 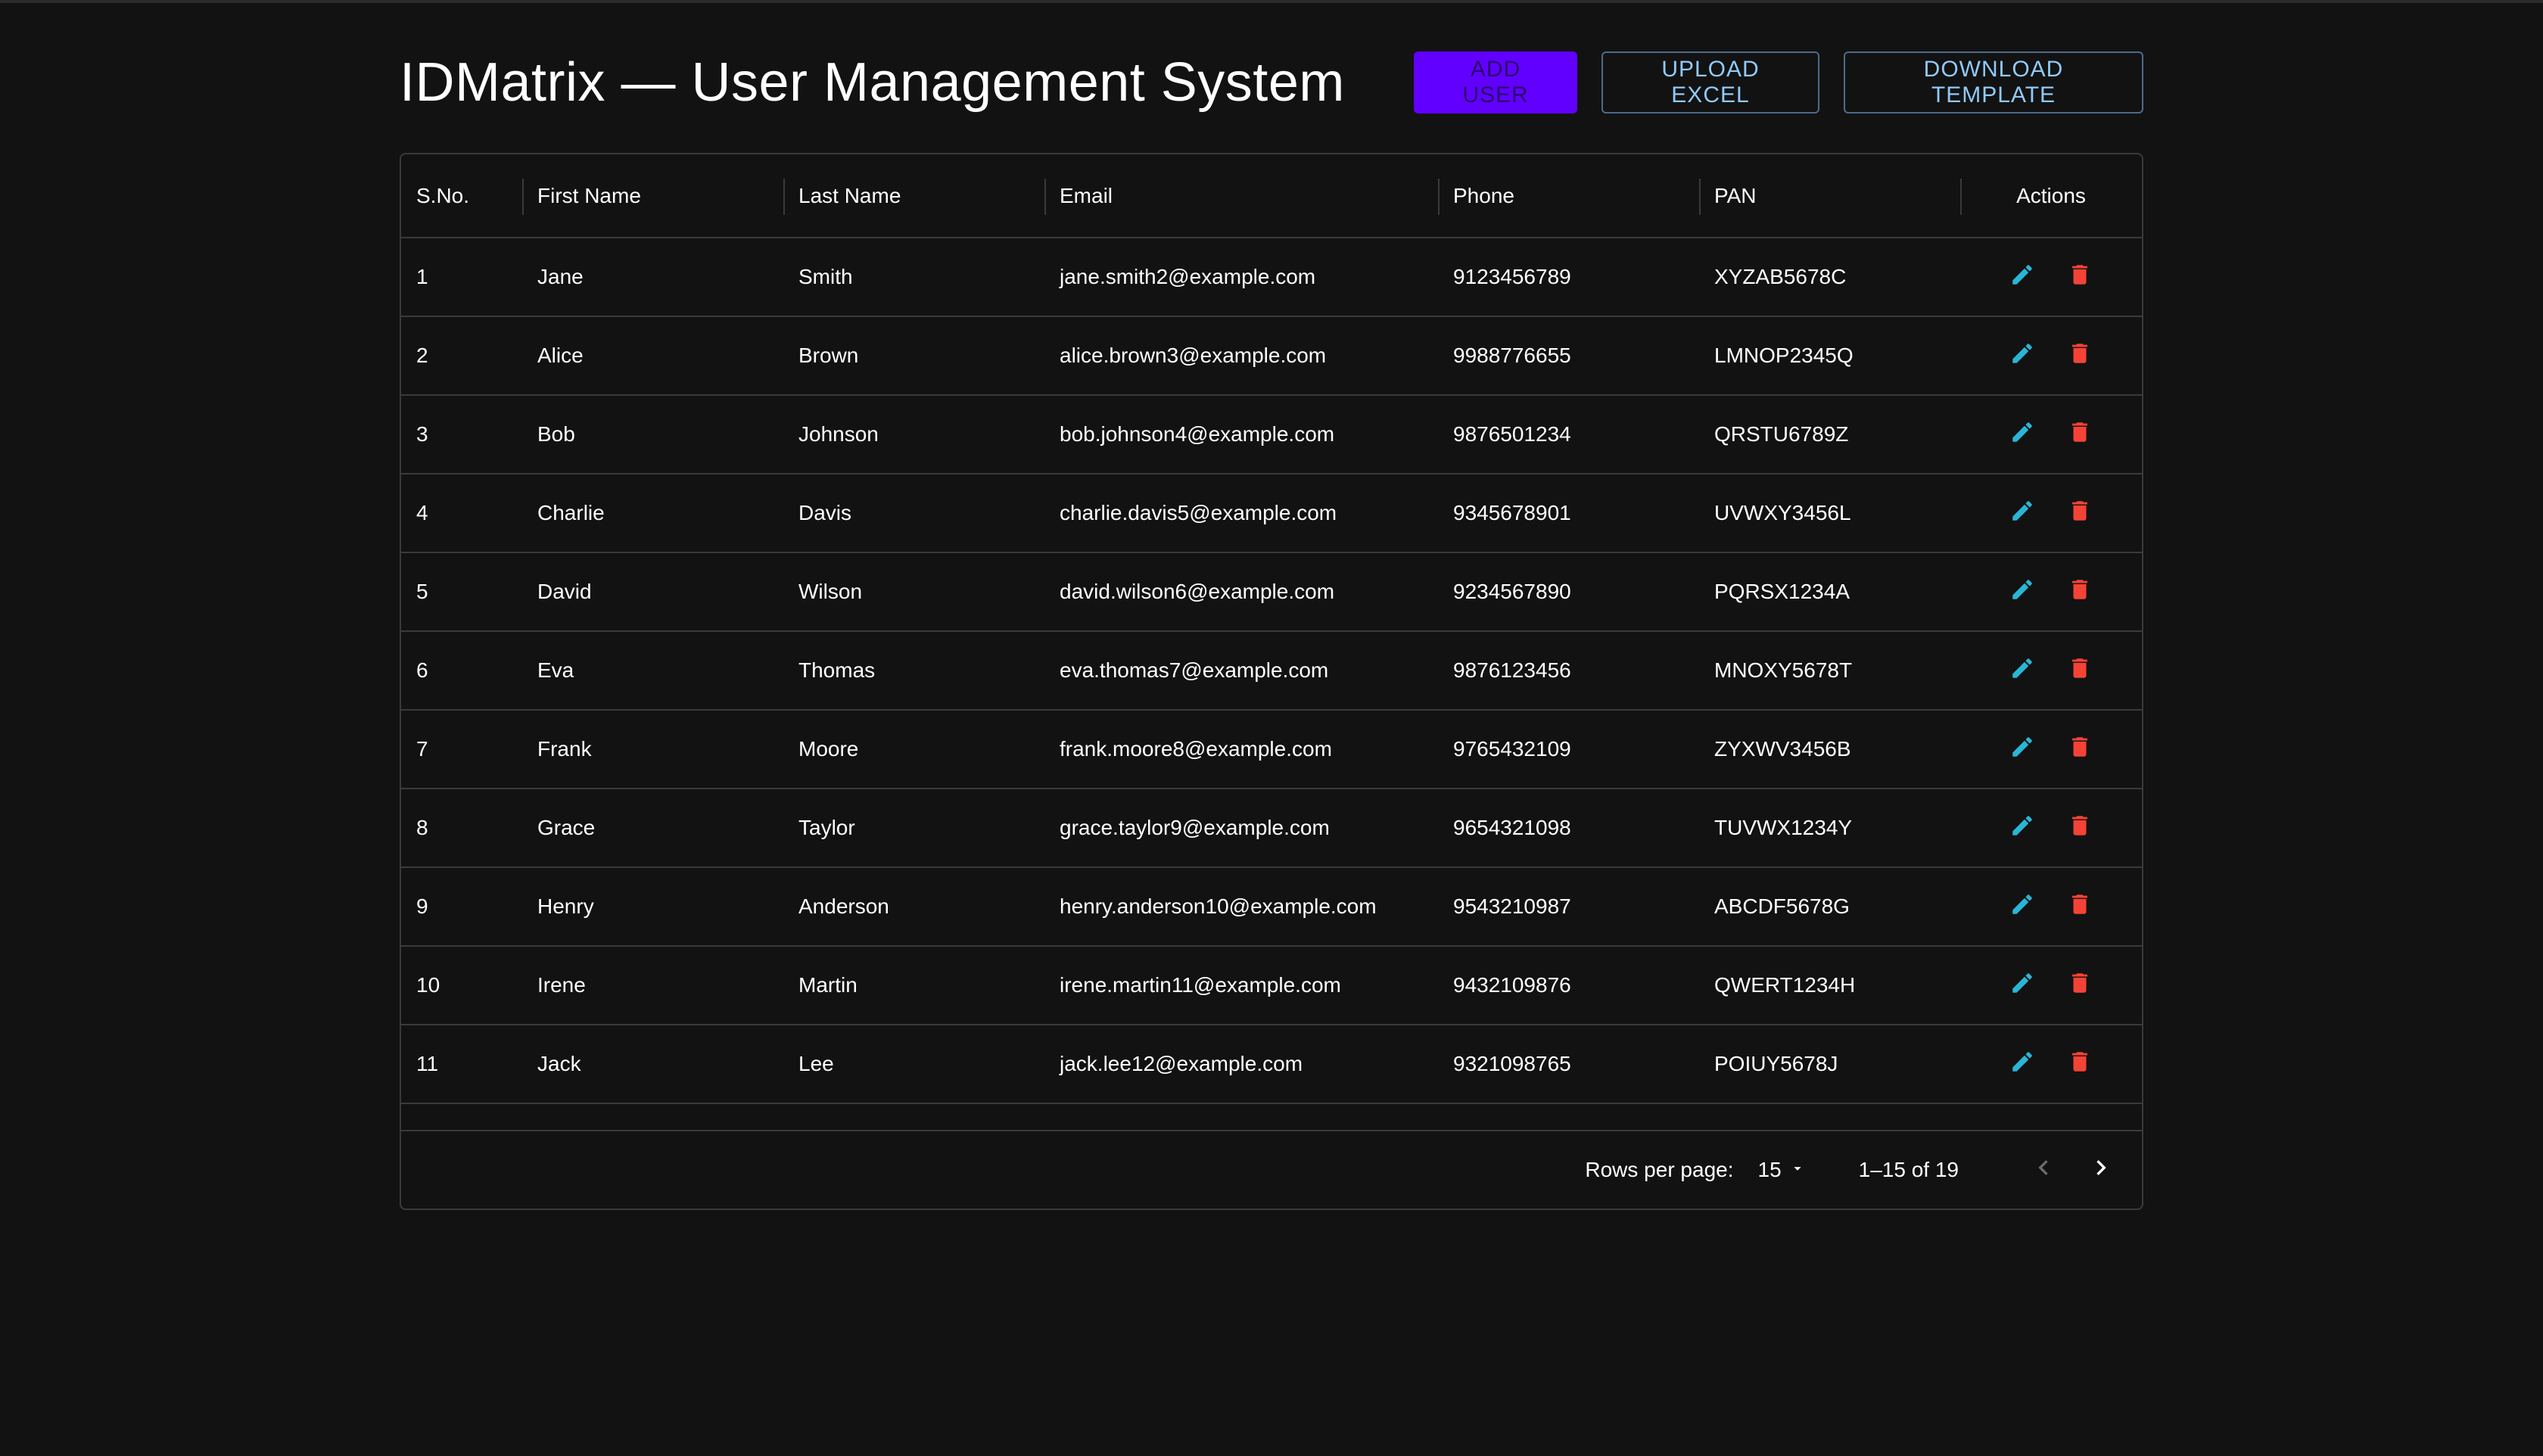 I want to click on cell-email: grace.taylor9@example.com, so click(x=1195, y=828).